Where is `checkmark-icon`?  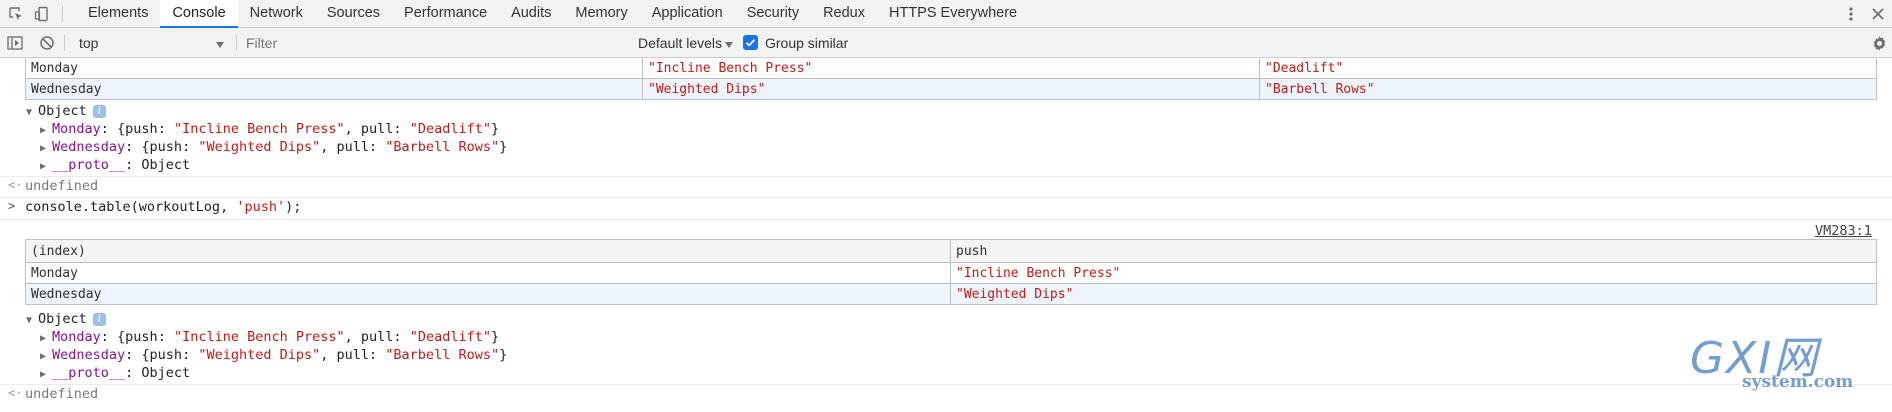
checkmark-icon is located at coordinates (750, 43).